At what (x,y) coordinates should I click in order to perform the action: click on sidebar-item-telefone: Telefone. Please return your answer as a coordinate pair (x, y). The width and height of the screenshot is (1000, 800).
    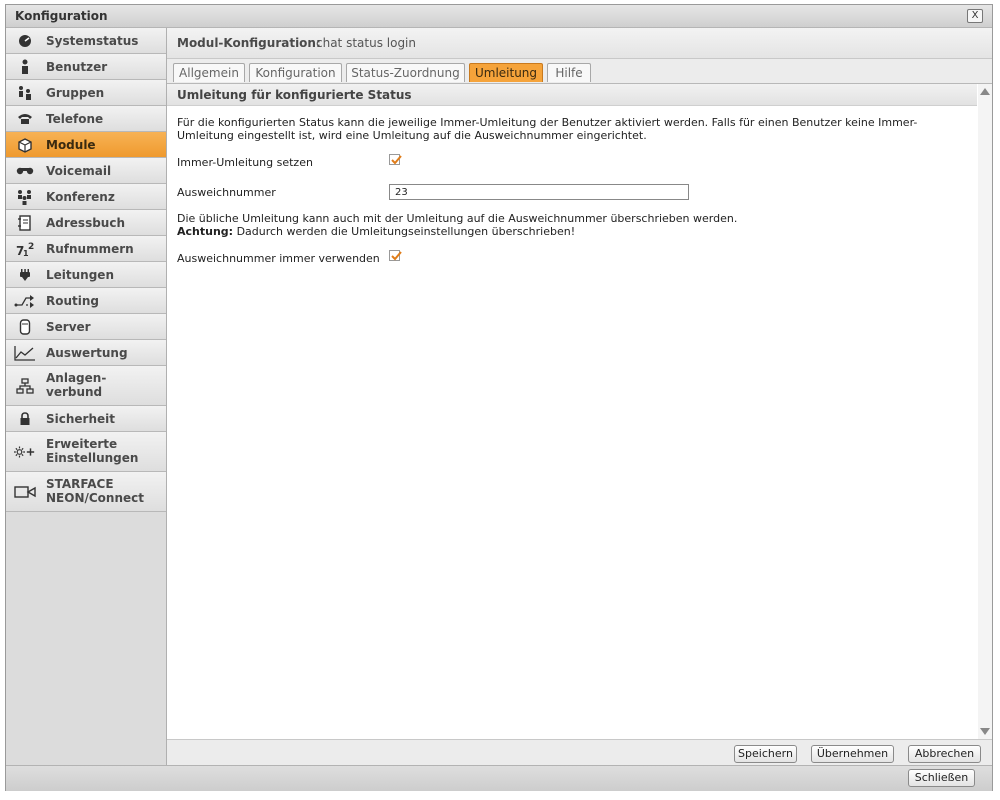
    Looking at the image, I should click on (86, 119).